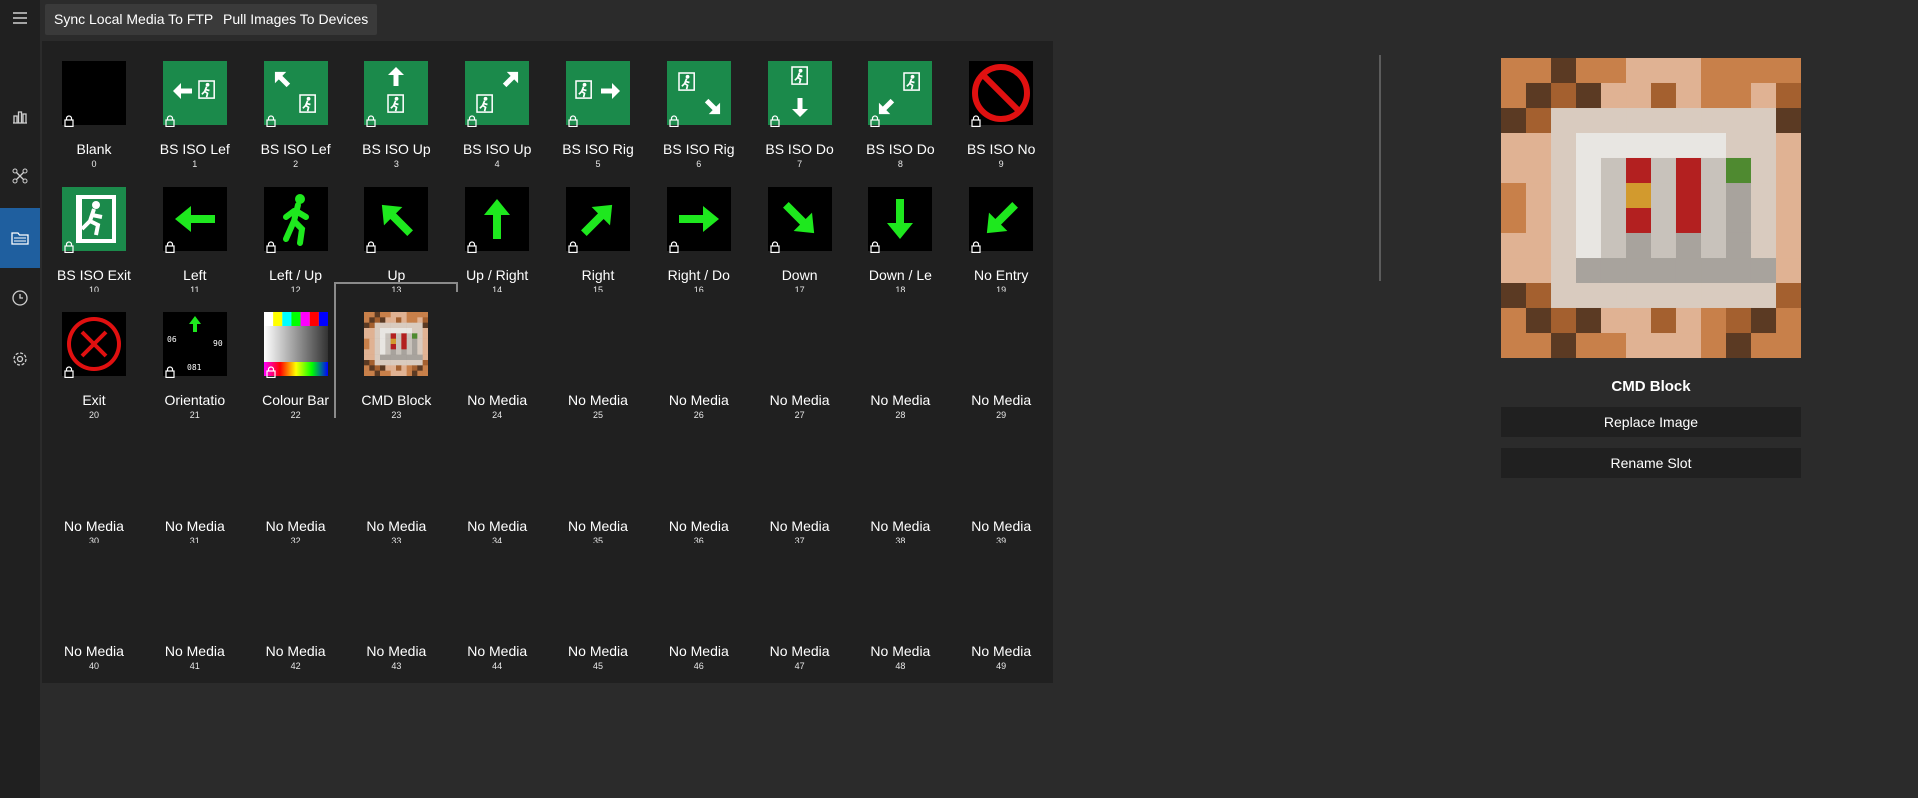 This screenshot has height=798, width=1918. What do you see at coordinates (295, 613) in the screenshot?
I see `media-slot-42: No Media 42` at bounding box center [295, 613].